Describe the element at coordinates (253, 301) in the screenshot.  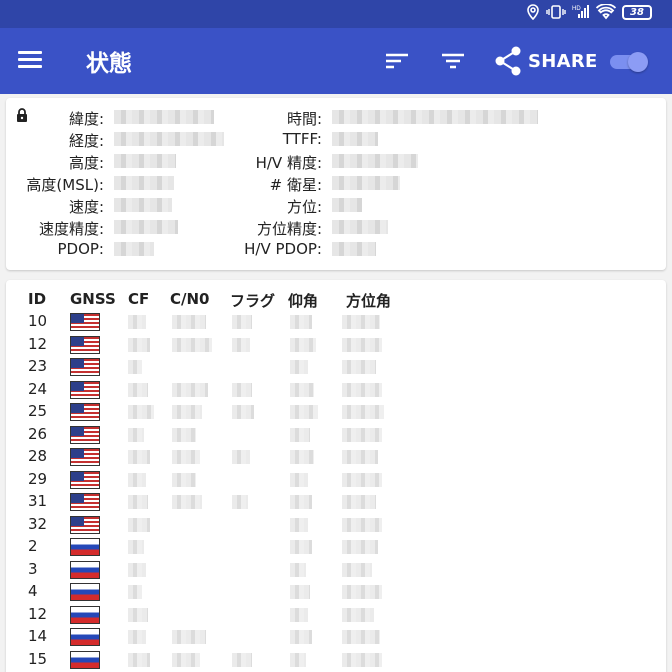
I see `column-header-flags: フラグ` at that location.